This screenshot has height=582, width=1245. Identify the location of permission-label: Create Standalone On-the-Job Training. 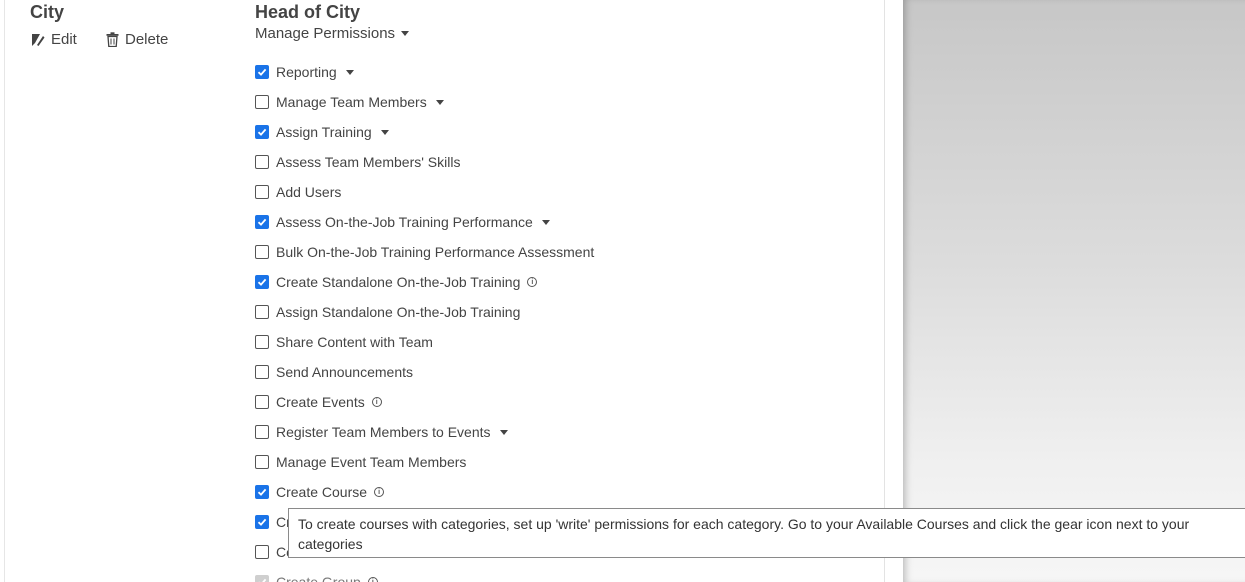
(398, 282).